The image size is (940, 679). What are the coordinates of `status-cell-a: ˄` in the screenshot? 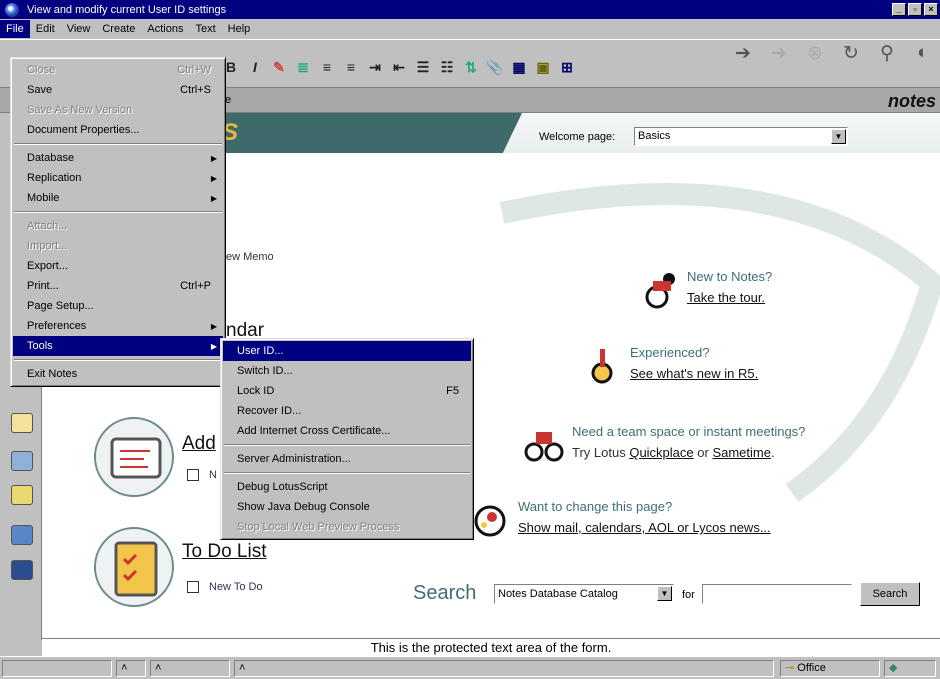 It's located at (131, 668).